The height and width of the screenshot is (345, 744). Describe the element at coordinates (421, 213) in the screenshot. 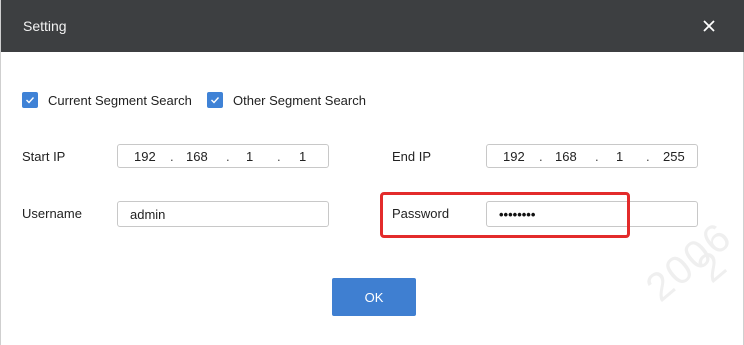

I see `password-label: Password` at that location.